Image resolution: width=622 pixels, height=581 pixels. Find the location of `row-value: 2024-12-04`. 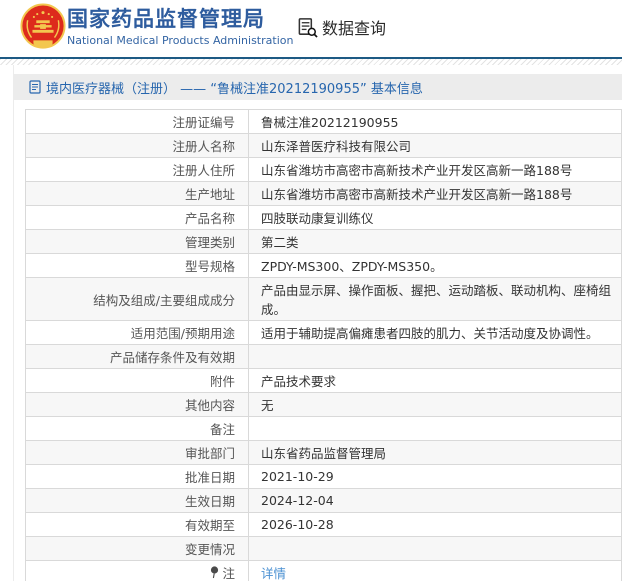

row-value: 2024-12-04 is located at coordinates (435, 500).